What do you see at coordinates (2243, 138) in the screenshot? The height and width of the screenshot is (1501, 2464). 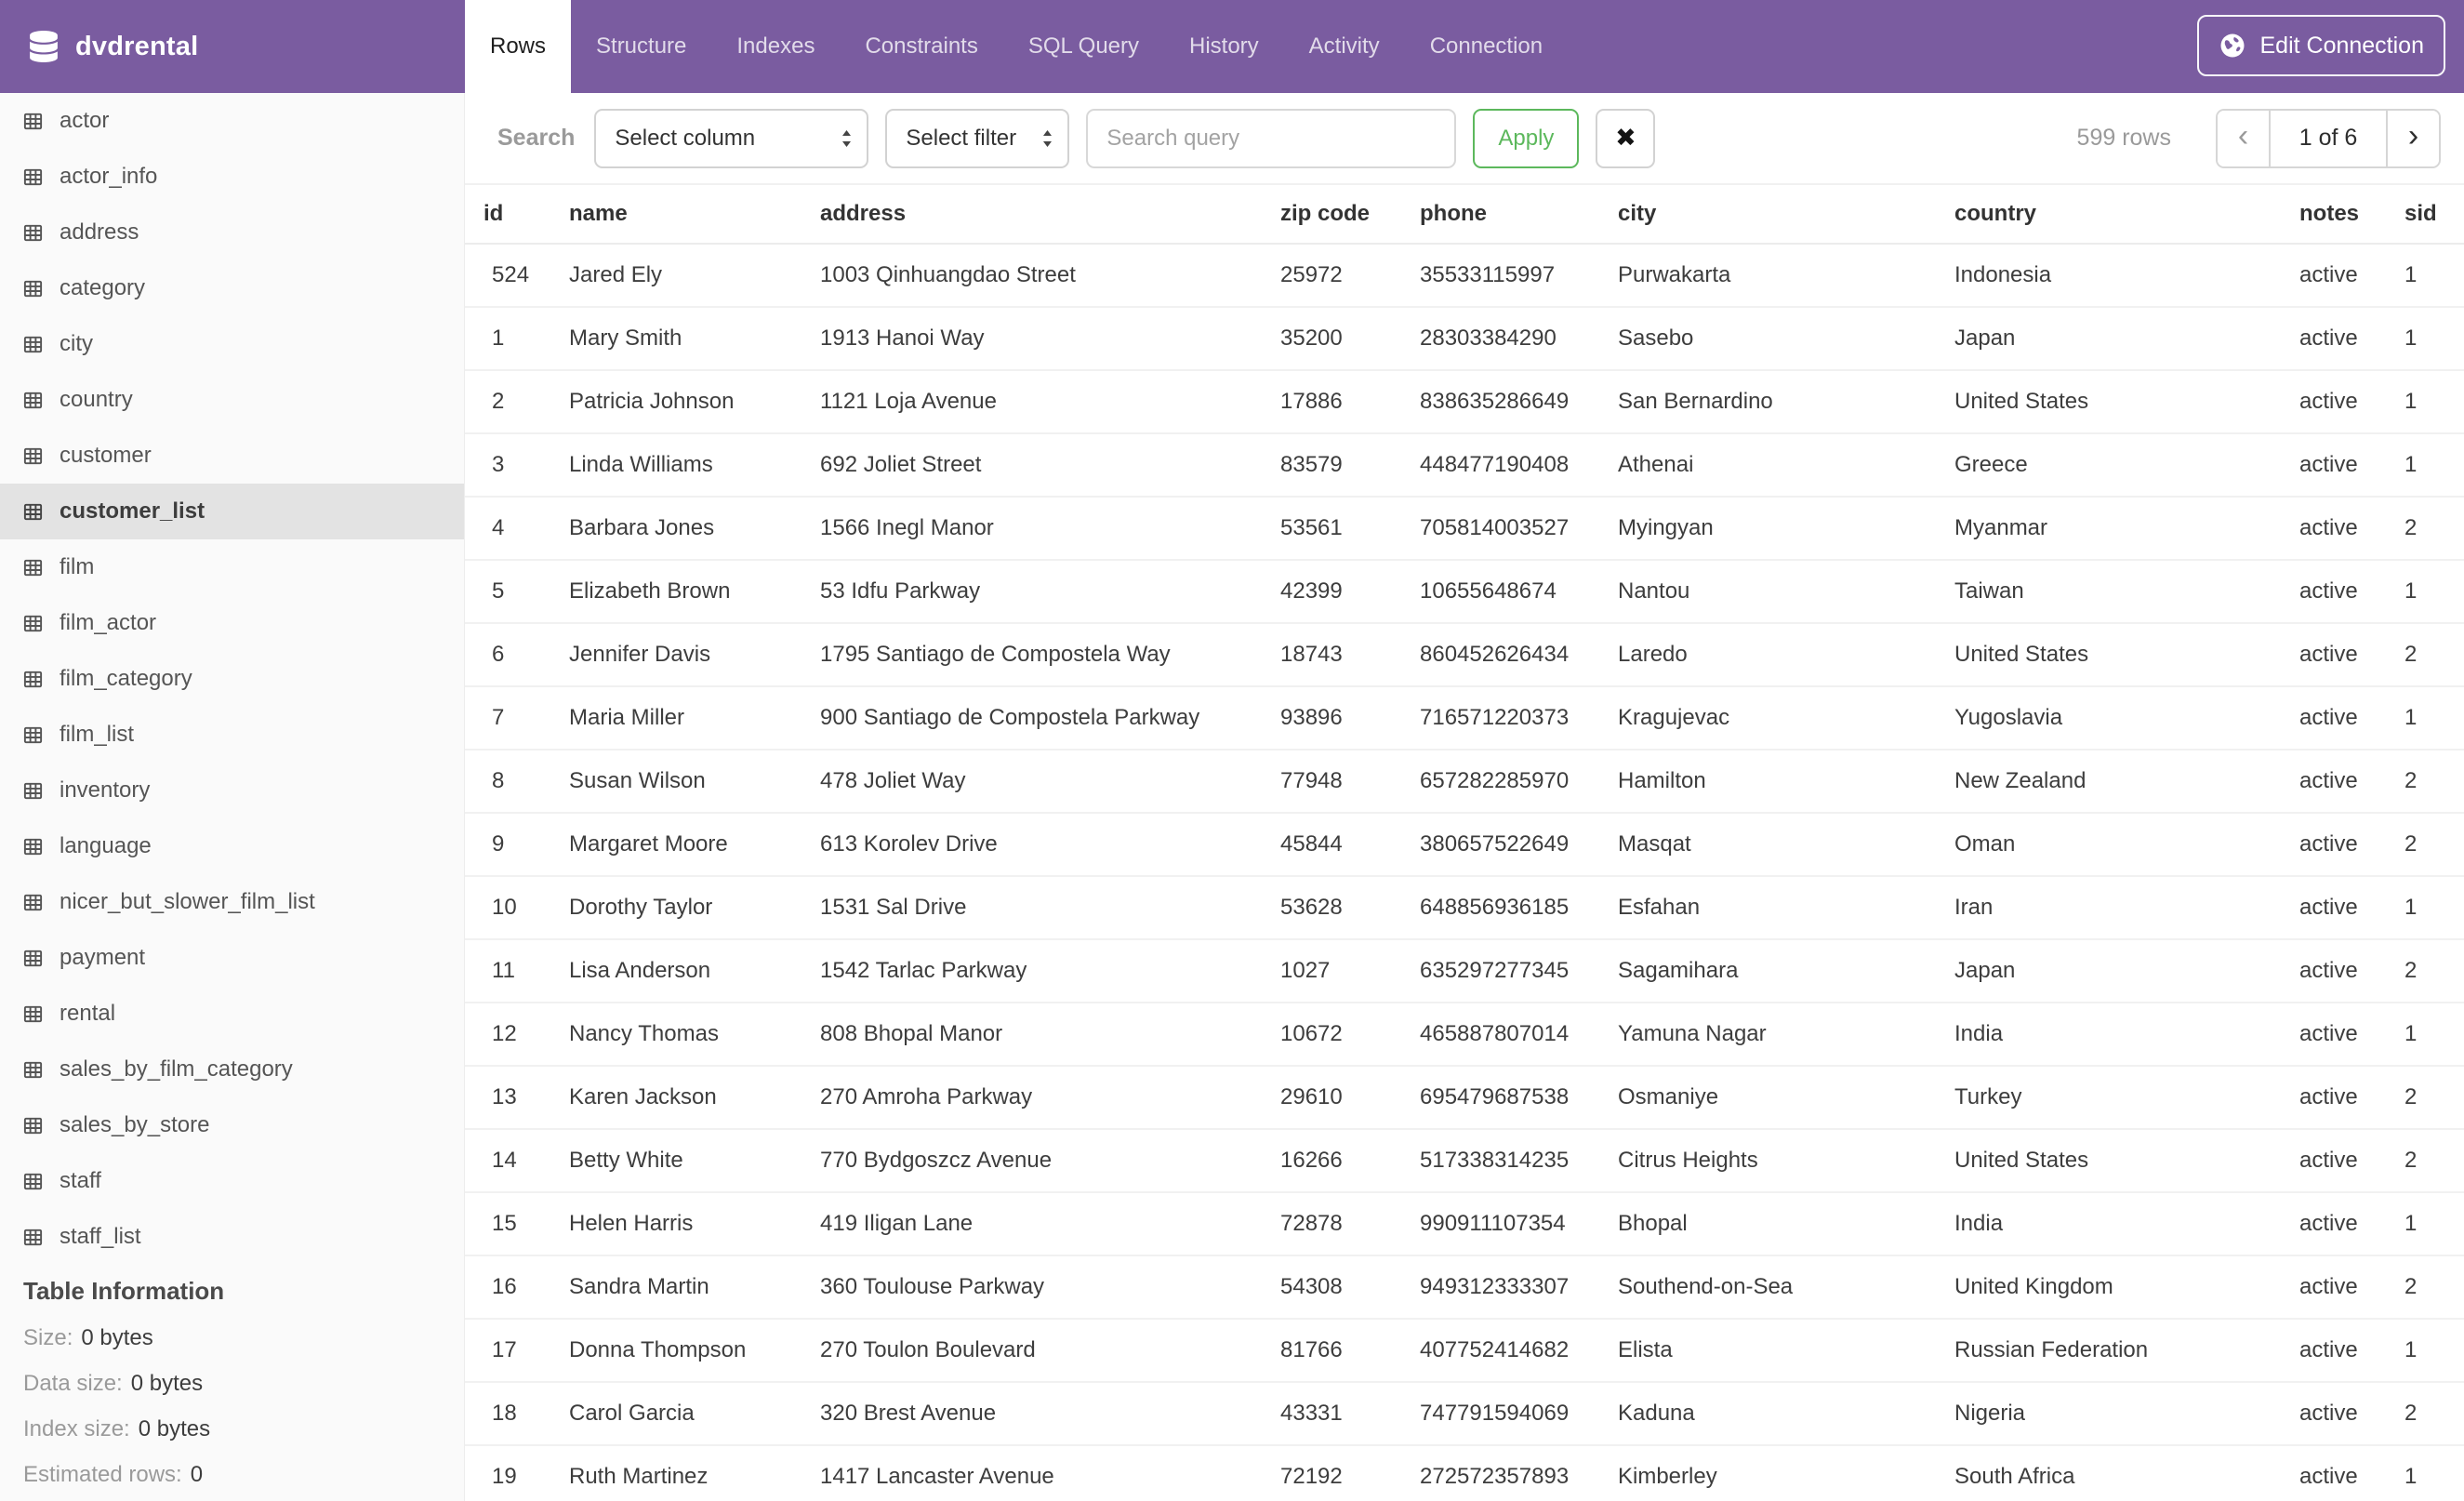 I see `previous-page-button: ‹` at bounding box center [2243, 138].